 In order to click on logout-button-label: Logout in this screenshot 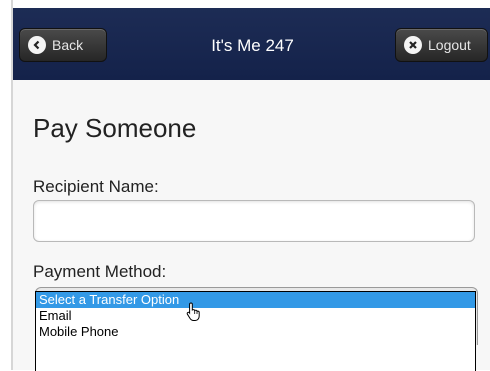, I will do `click(449, 45)`.